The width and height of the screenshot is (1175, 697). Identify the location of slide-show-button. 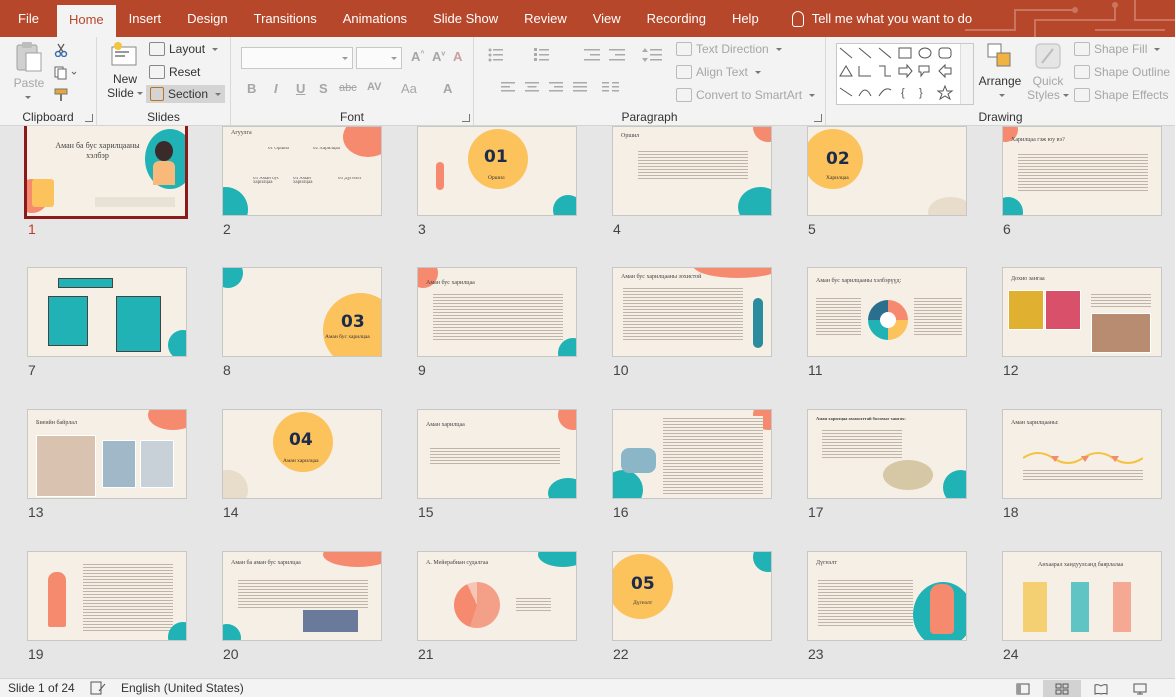
(1140, 688).